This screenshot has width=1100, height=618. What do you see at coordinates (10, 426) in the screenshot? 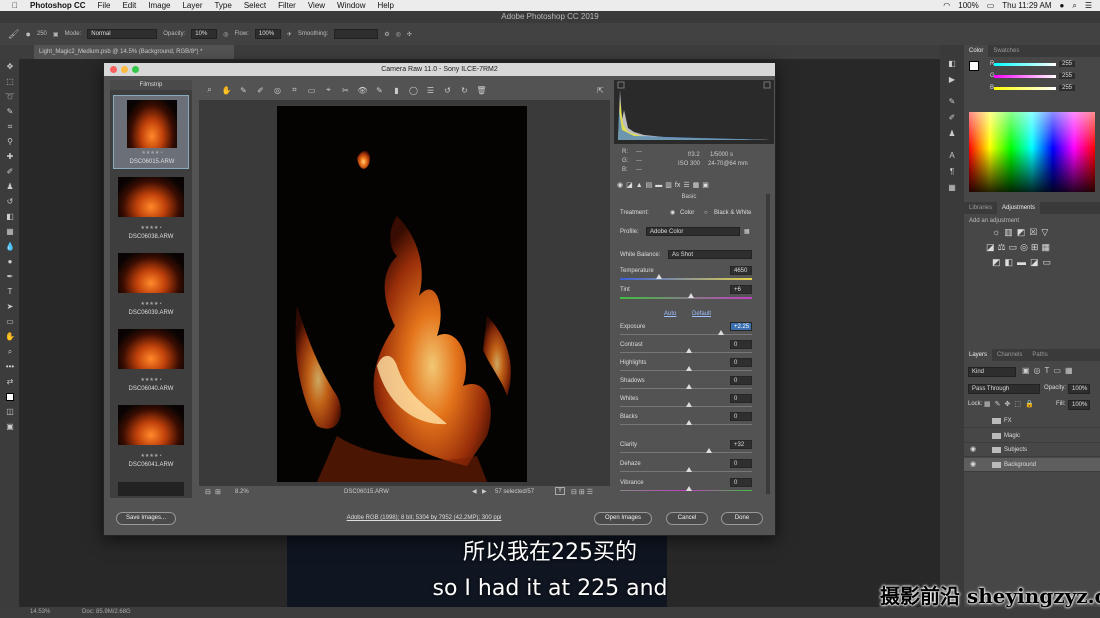
I see `screen-mode-icon: ▣` at bounding box center [10, 426].